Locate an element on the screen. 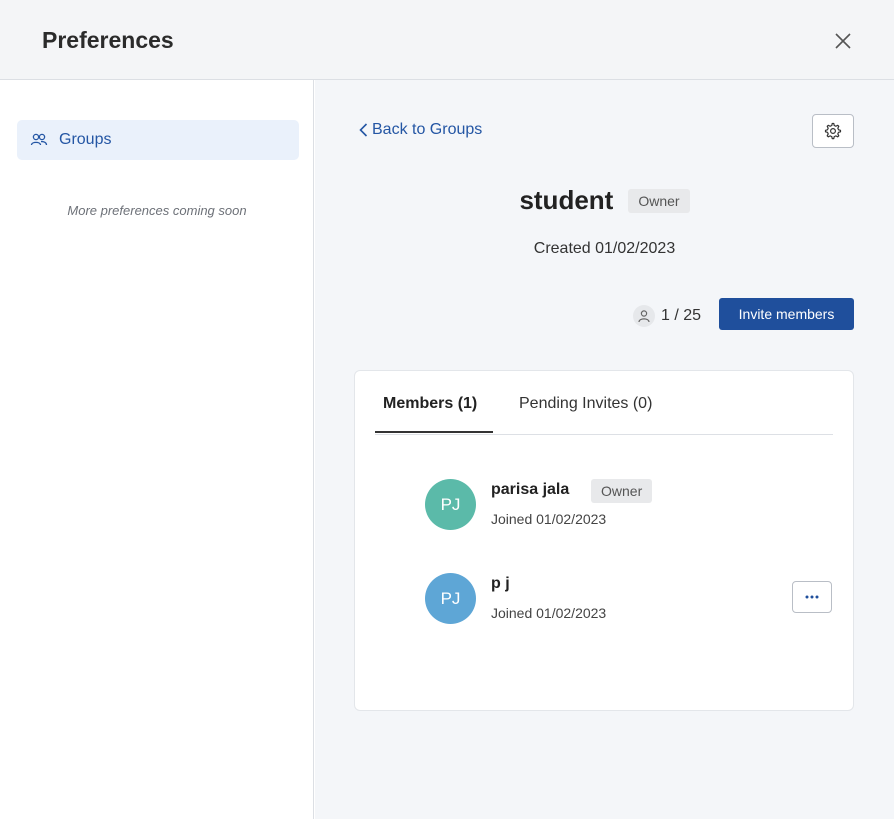  back-to-groups-link: Back to Groups is located at coordinates (420, 130).